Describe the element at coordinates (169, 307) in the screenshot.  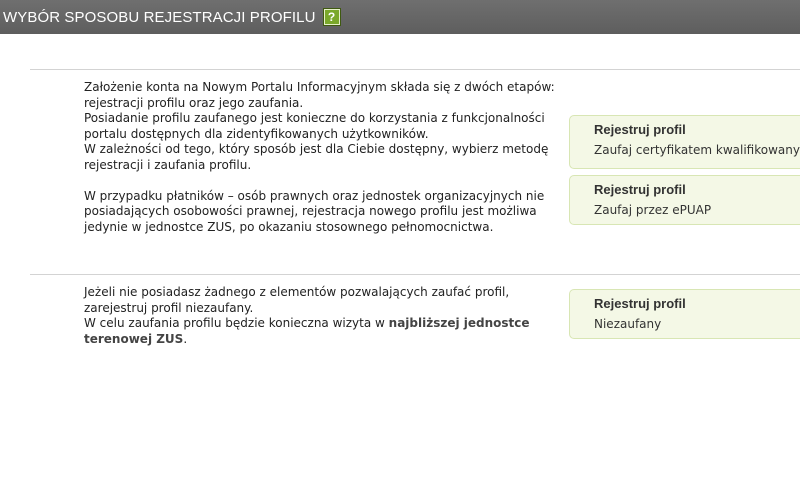
I see `untrusted-info-line: zarejestruj profil niezaufany.` at that location.